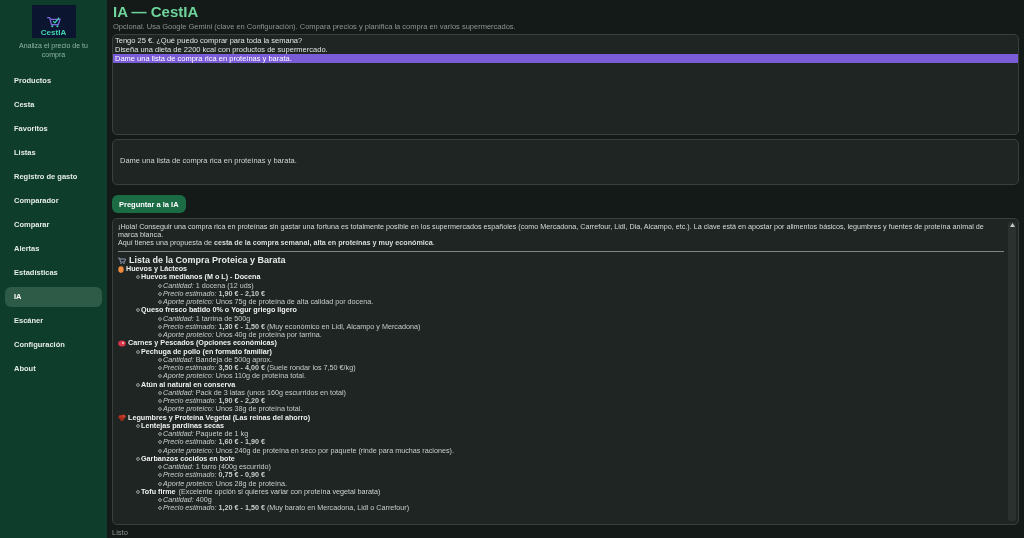 This screenshot has height=538, width=1024. Describe the element at coordinates (121, 269) in the screenshot. I see `egg-icon` at that location.